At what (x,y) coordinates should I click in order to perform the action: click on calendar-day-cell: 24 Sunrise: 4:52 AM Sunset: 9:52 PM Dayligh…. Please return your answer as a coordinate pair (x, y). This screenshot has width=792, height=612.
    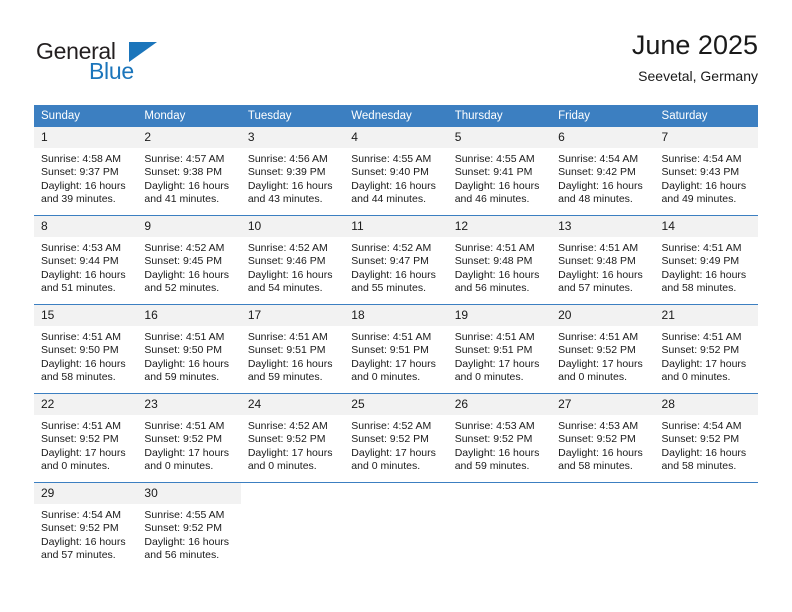
    Looking at the image, I should click on (292, 438).